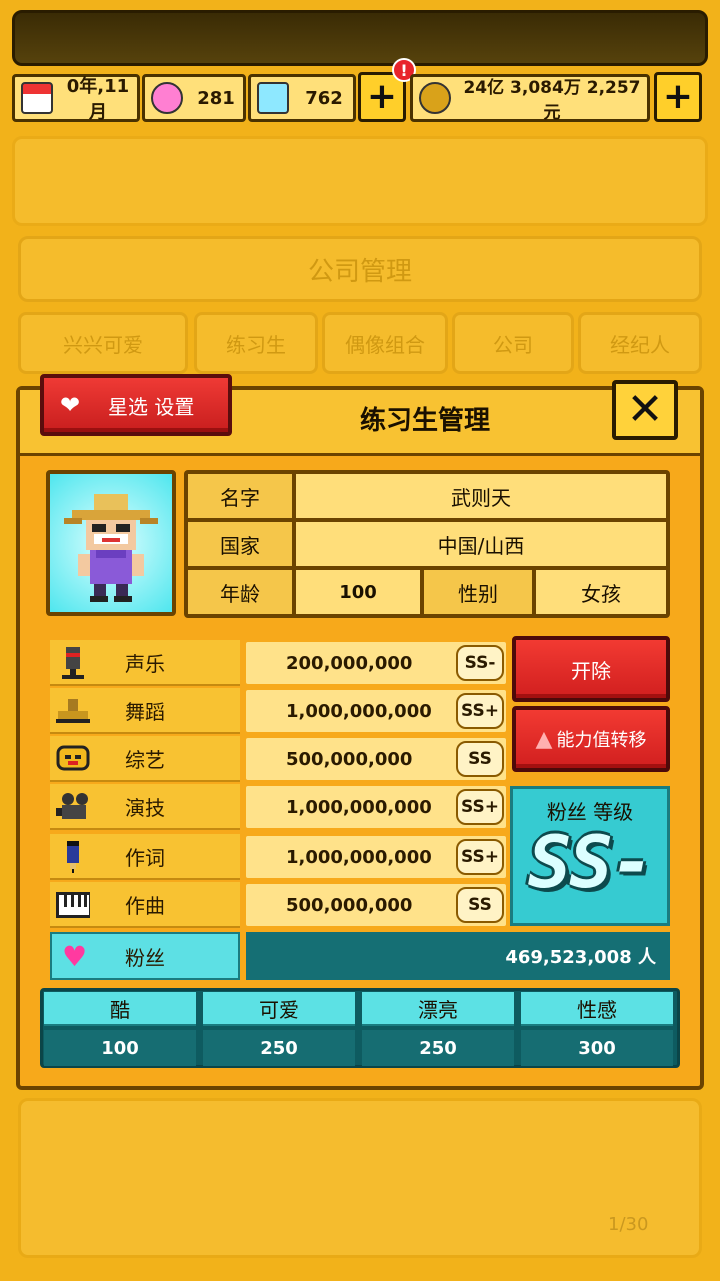 This screenshot has height=1281, width=720. What do you see at coordinates (458, 956) in the screenshot?
I see `fans-count: 469,523,008 人` at bounding box center [458, 956].